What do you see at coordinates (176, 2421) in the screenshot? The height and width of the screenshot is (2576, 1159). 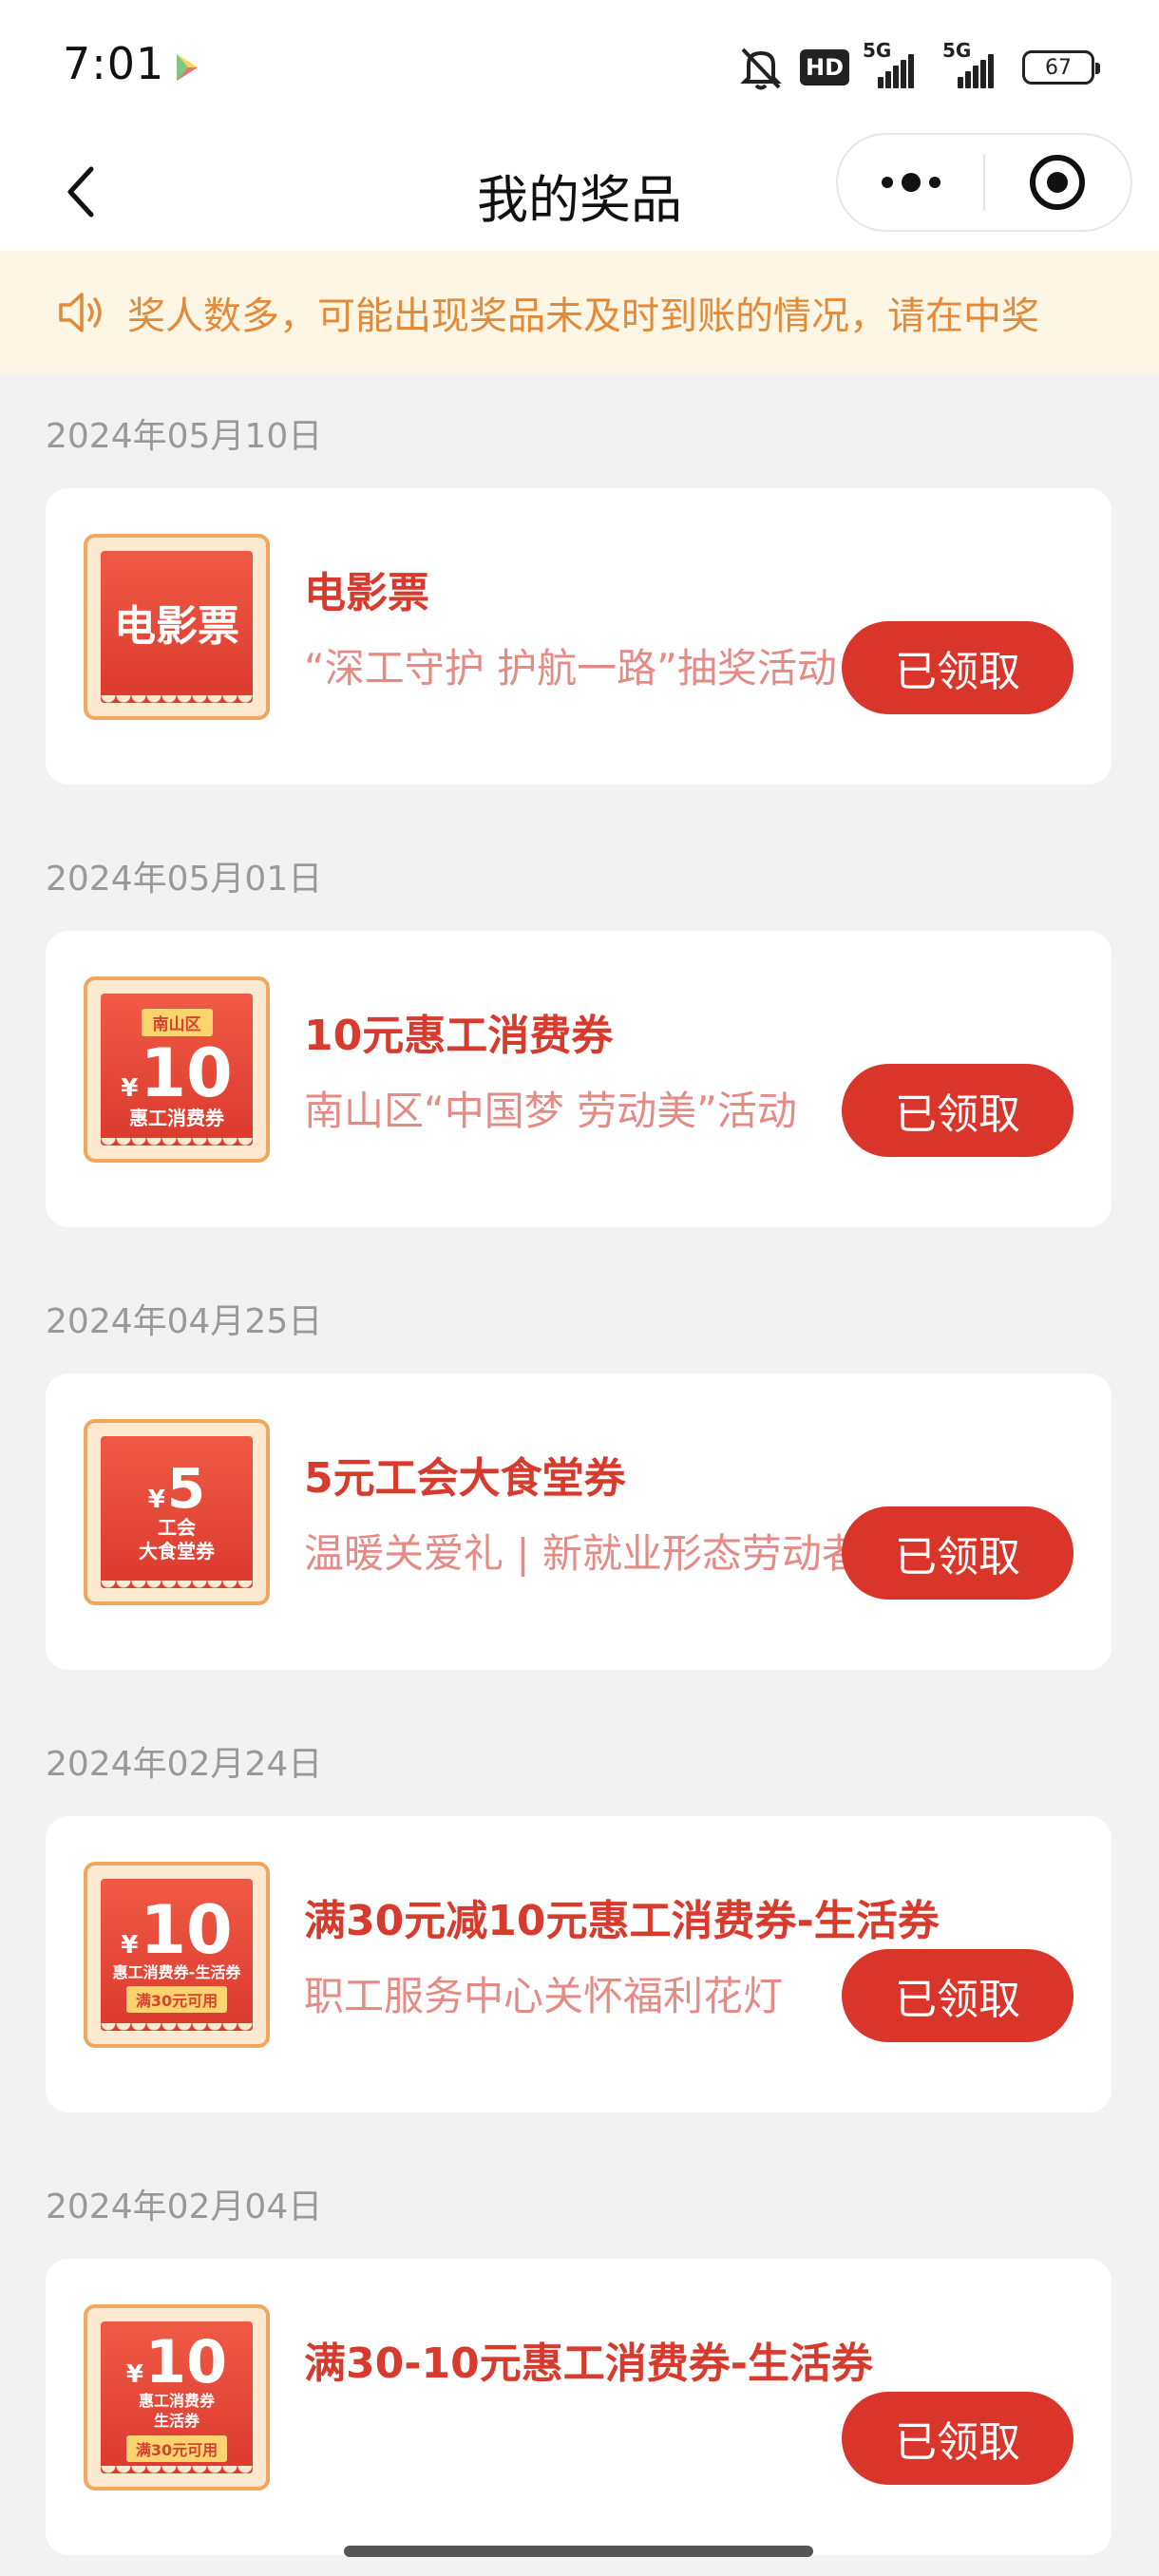 I see `ticket-label-2: 生活券` at bounding box center [176, 2421].